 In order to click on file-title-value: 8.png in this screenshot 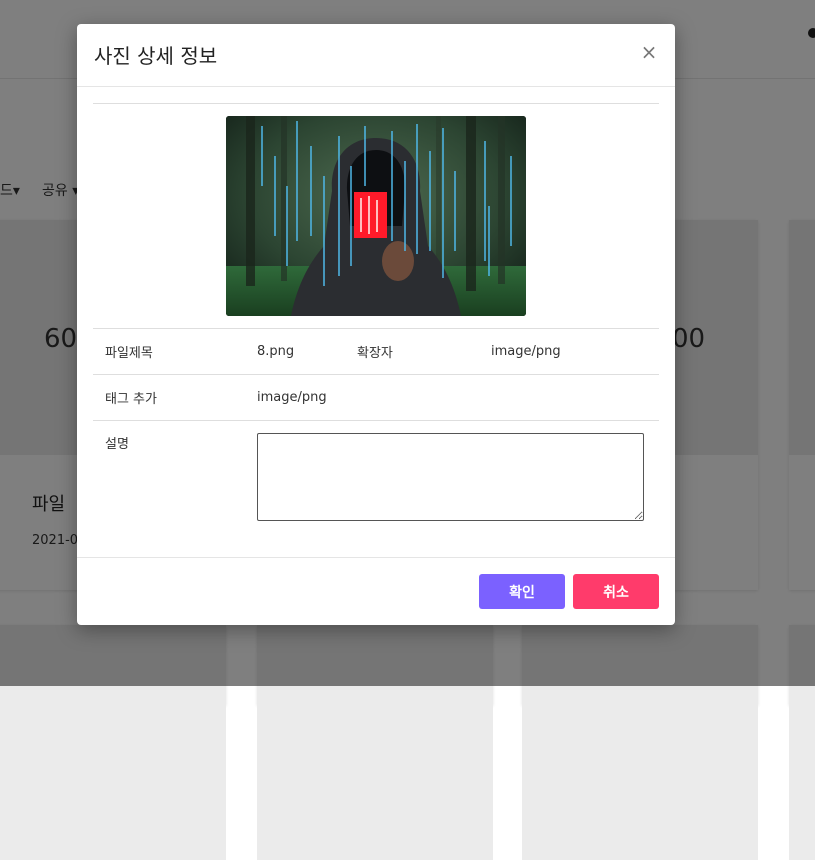, I will do `click(295, 351)`.